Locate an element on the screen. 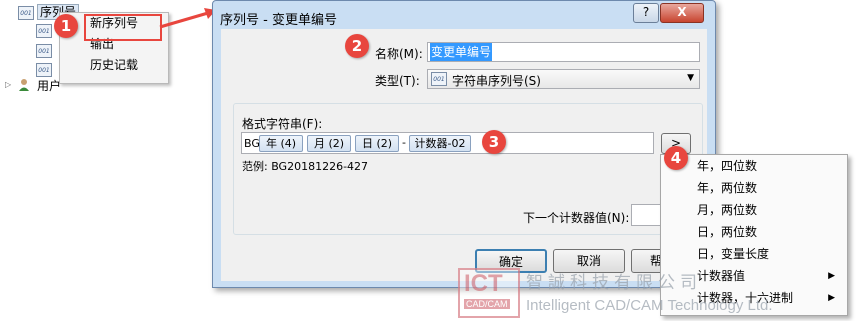 This screenshot has height=321, width=856. user-icon is located at coordinates (24, 85).